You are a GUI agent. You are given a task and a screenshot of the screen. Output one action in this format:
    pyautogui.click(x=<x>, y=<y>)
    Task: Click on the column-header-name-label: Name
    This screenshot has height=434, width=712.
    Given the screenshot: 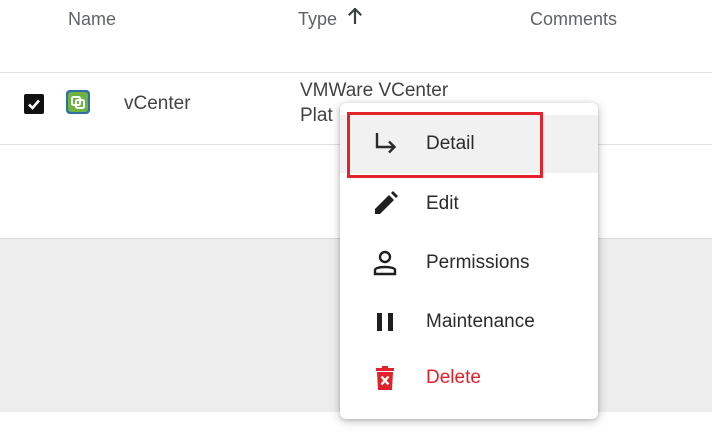 What is the action you would take?
    pyautogui.click(x=92, y=19)
    